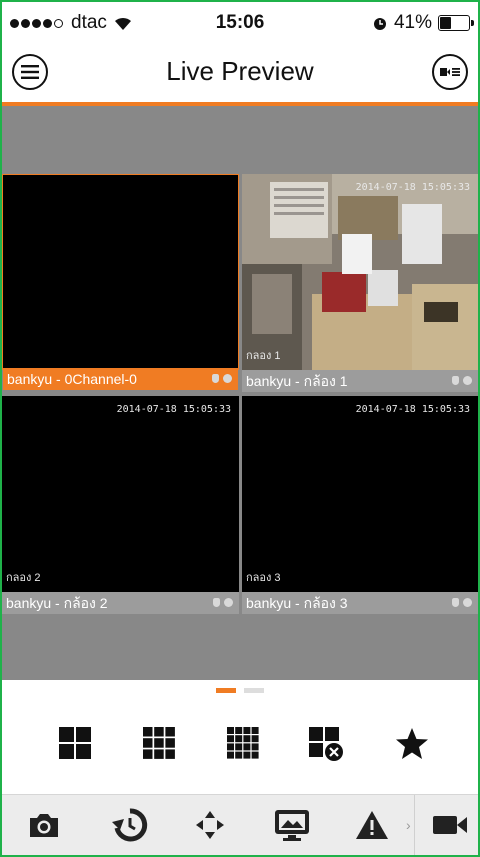  What do you see at coordinates (160, 744) in the screenshot?
I see `grid-3x3-icon` at bounding box center [160, 744].